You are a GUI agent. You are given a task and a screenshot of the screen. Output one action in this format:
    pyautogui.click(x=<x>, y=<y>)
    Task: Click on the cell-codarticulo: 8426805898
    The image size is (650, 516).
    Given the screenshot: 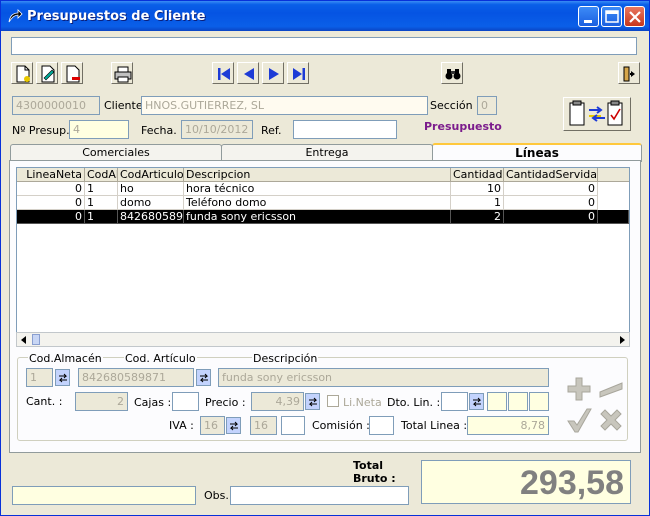 What is the action you would take?
    pyautogui.click(x=151, y=217)
    